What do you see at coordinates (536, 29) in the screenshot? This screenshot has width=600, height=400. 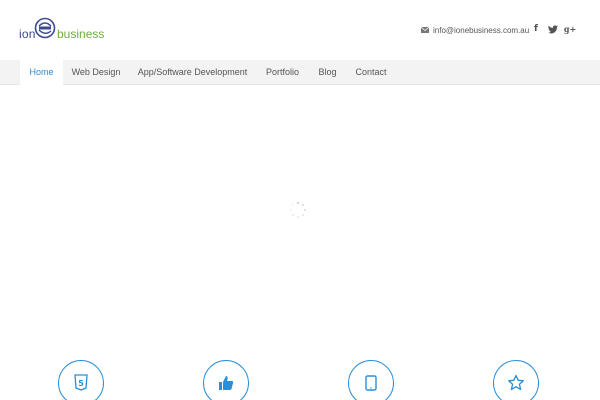 I see `facebook-icon: f` at bounding box center [536, 29].